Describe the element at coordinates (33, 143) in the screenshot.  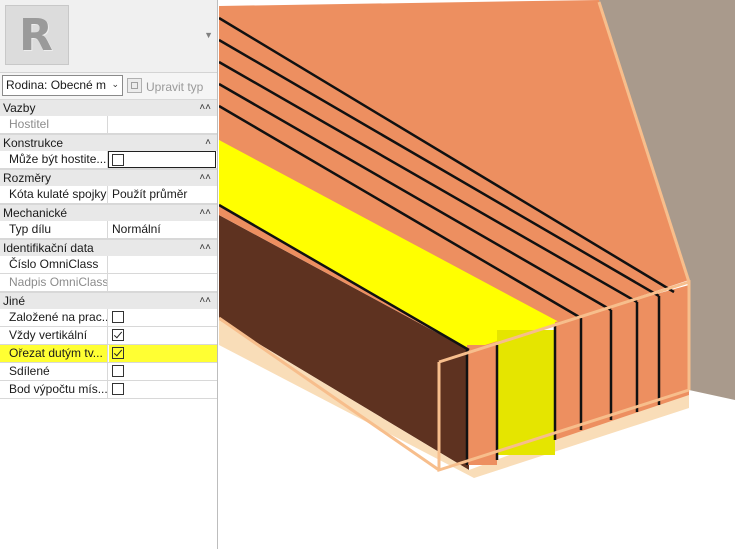
I see `group-label: Konstrukce` at that location.